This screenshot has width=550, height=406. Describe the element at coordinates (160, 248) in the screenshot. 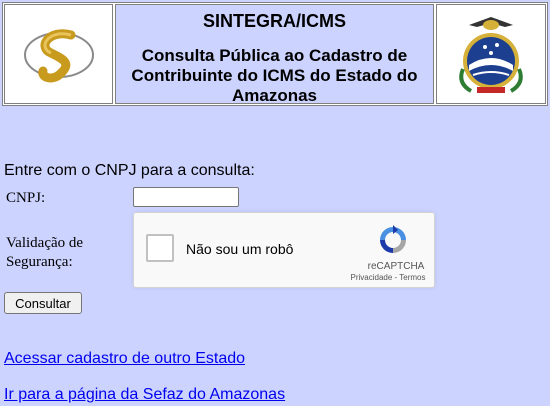

I see `recaptcha-checkbox` at that location.